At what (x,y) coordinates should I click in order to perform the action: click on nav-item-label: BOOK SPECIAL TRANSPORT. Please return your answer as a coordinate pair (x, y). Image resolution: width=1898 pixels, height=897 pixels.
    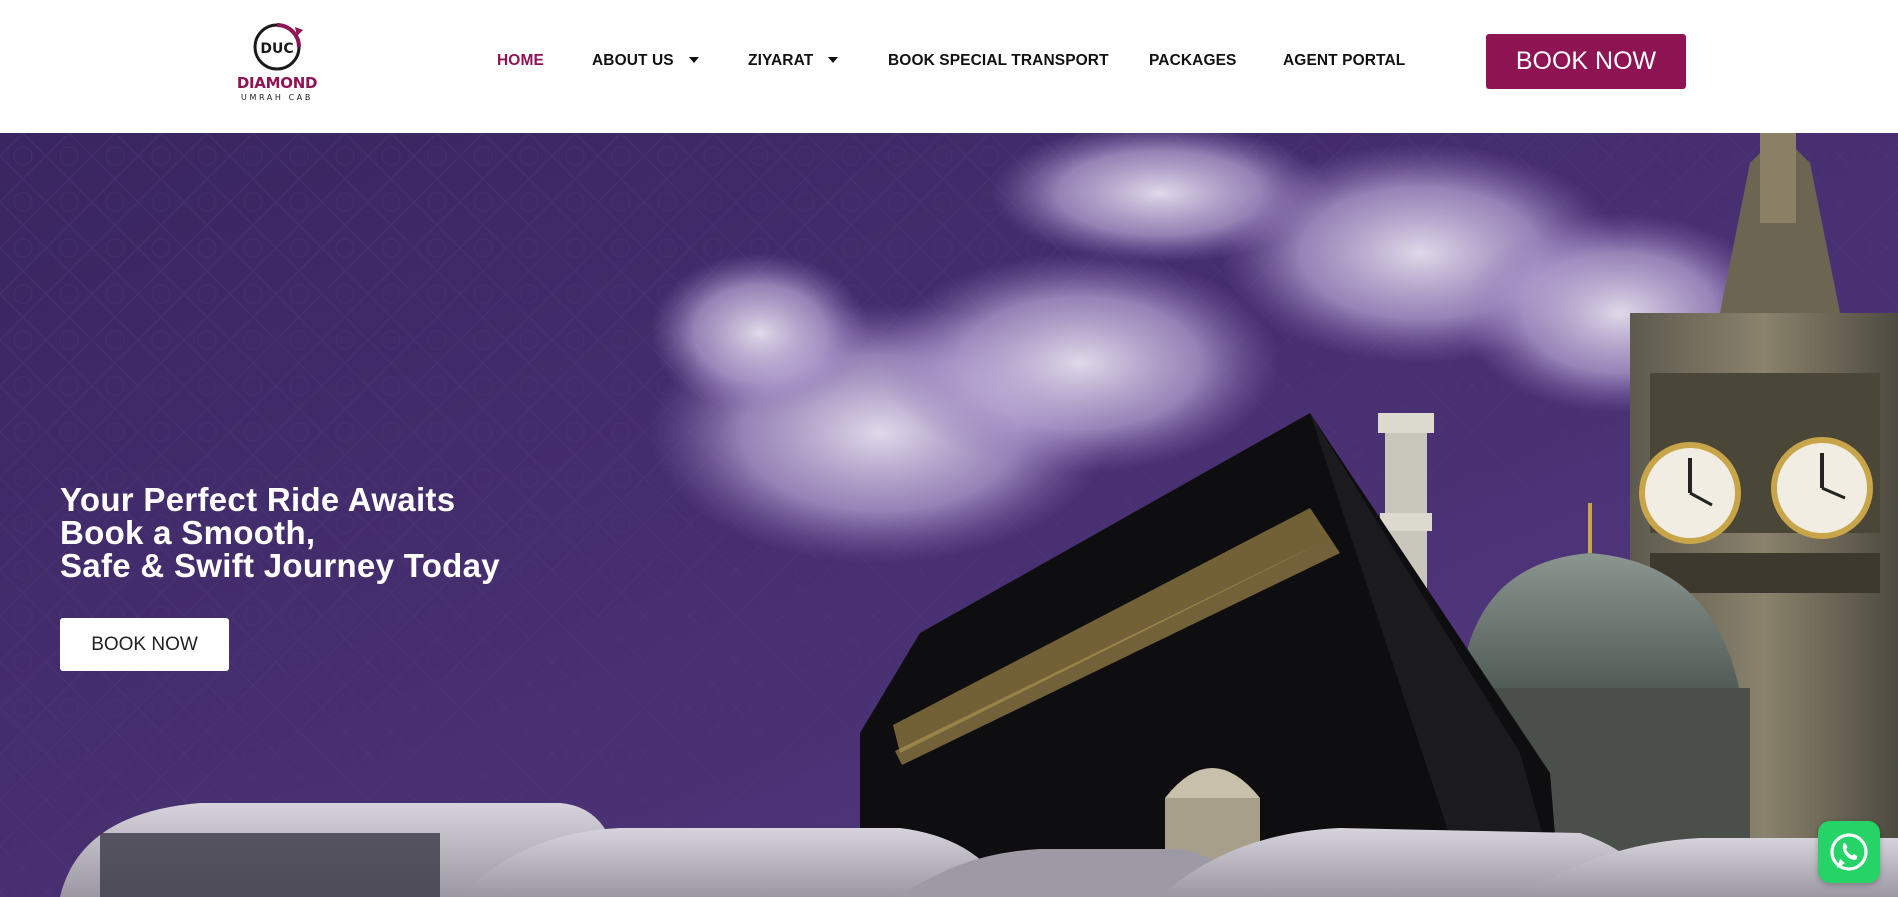
    Looking at the image, I should click on (998, 60).